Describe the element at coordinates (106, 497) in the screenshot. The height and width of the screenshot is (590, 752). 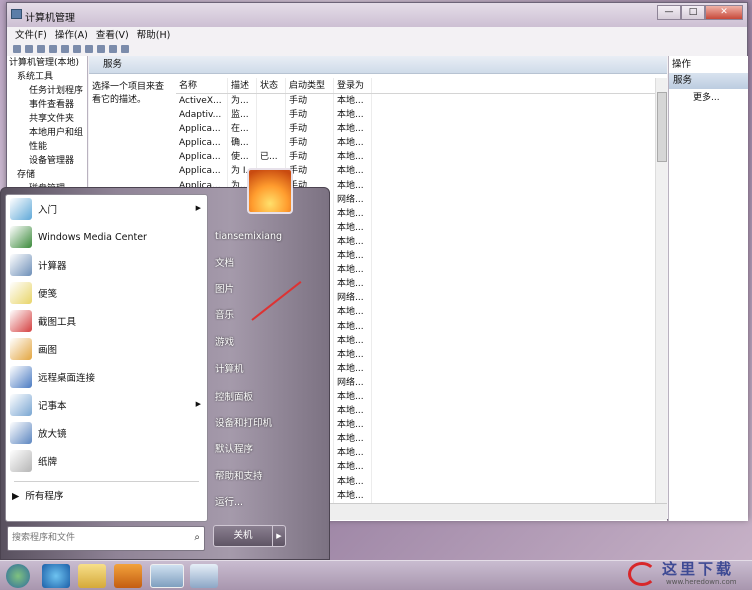
I see `all-programs: ▶ 所有程序` at that location.